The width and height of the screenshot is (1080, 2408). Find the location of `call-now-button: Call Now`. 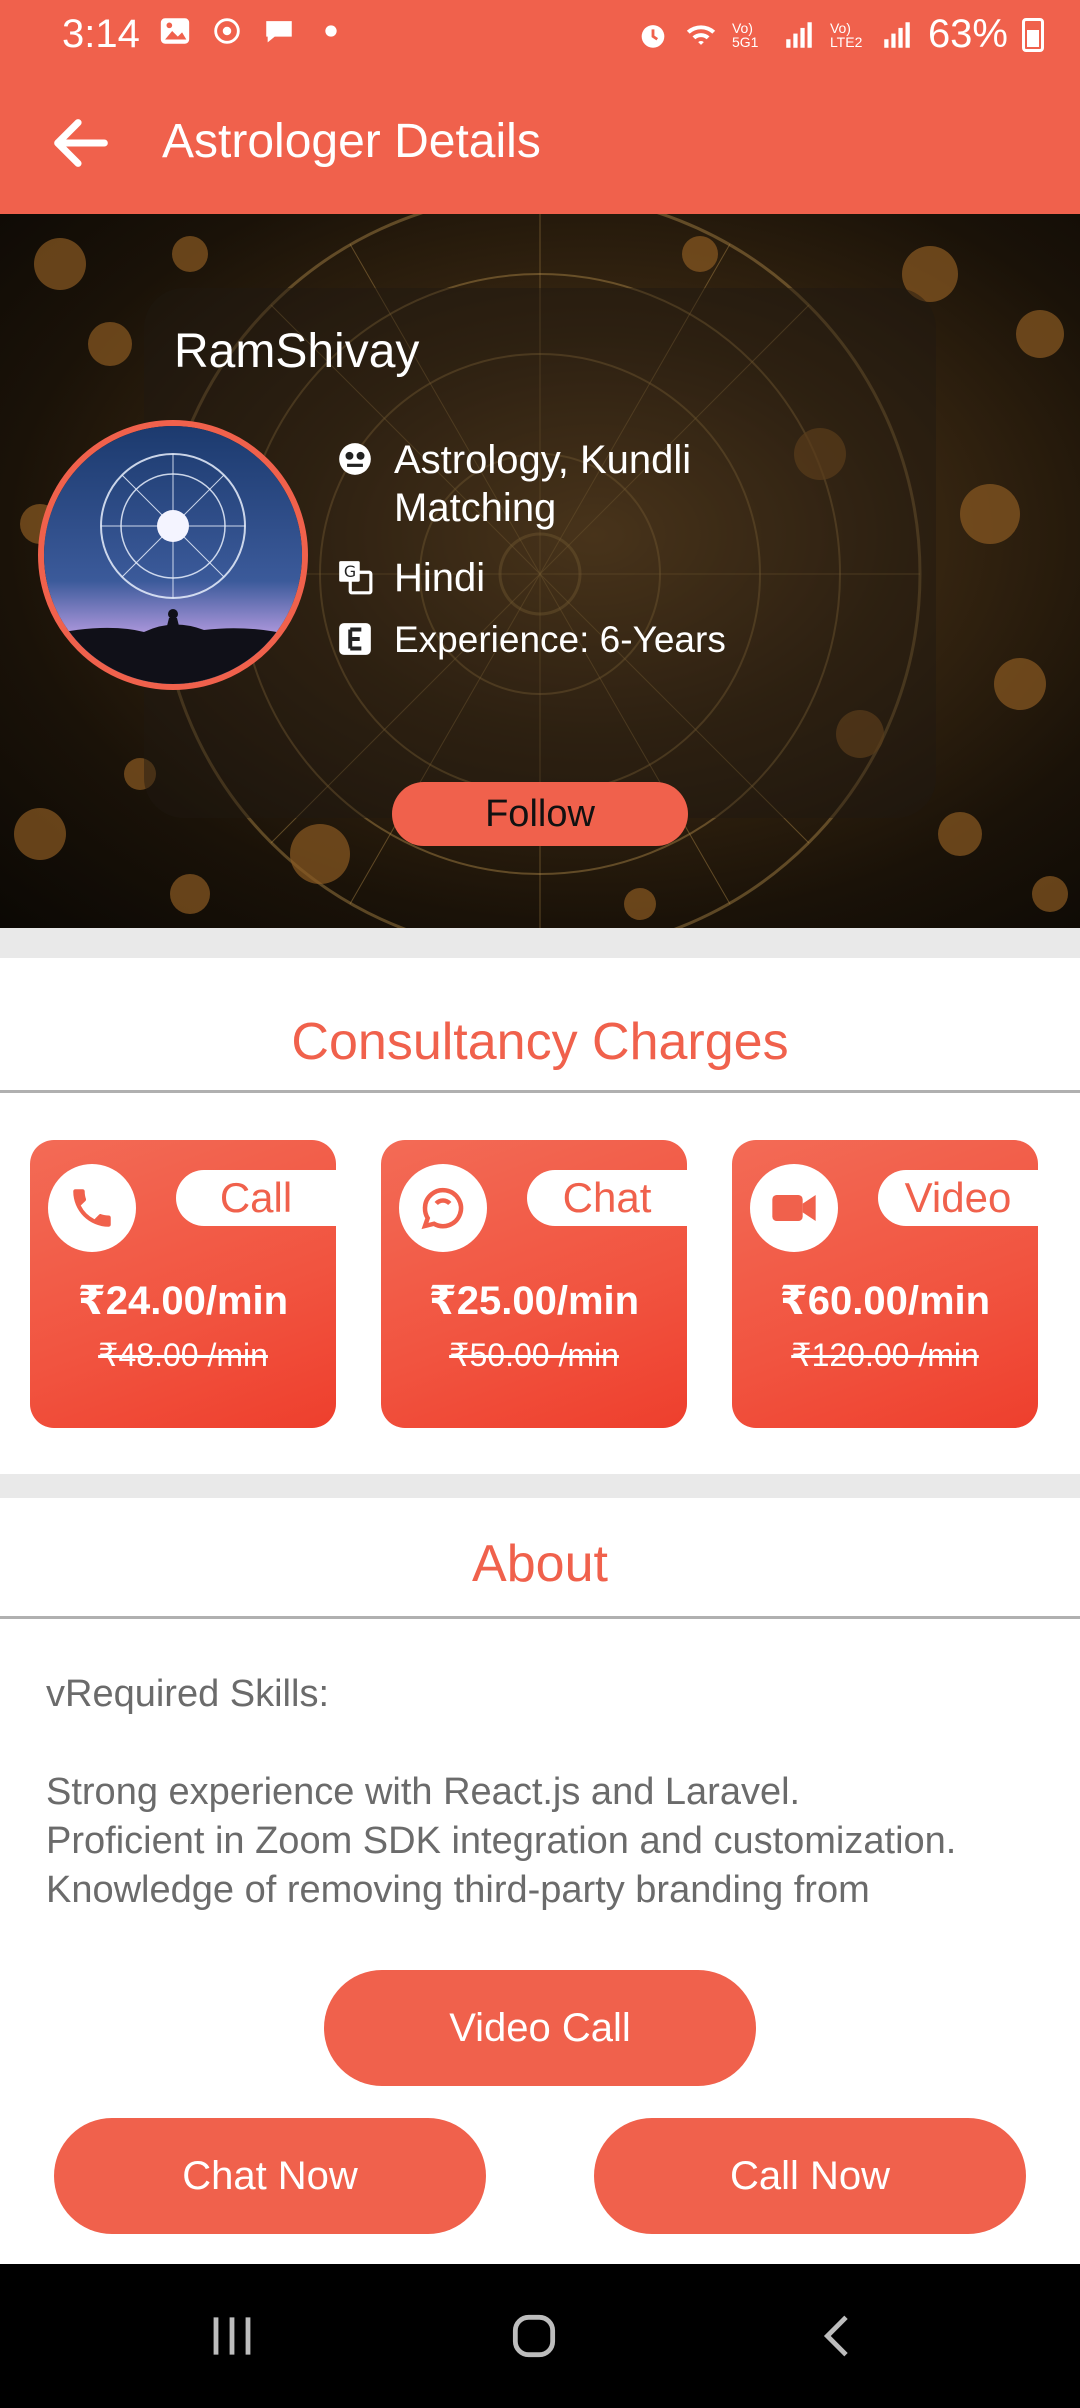

call-now-button: Call Now is located at coordinates (810, 2176).